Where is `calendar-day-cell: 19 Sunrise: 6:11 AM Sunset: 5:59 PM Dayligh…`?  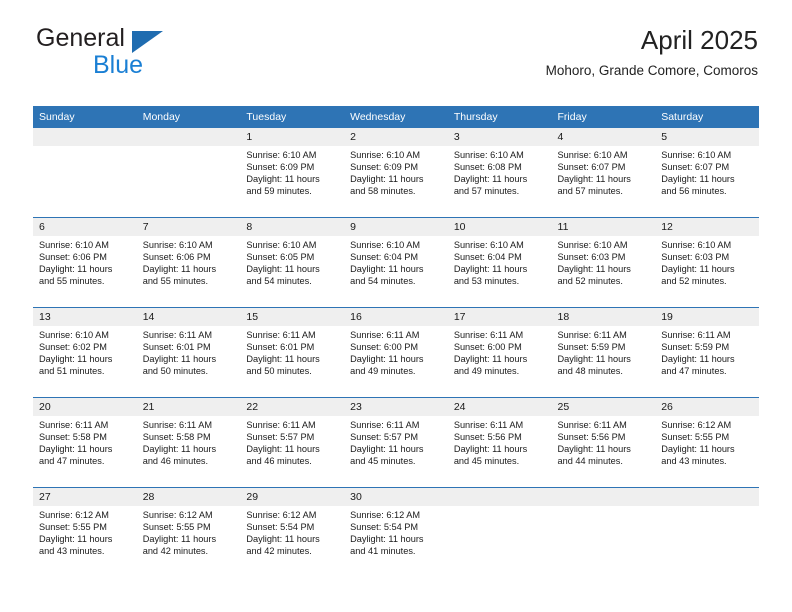 calendar-day-cell: 19 Sunrise: 6:11 AM Sunset: 5:59 PM Dayligh… is located at coordinates (707, 352).